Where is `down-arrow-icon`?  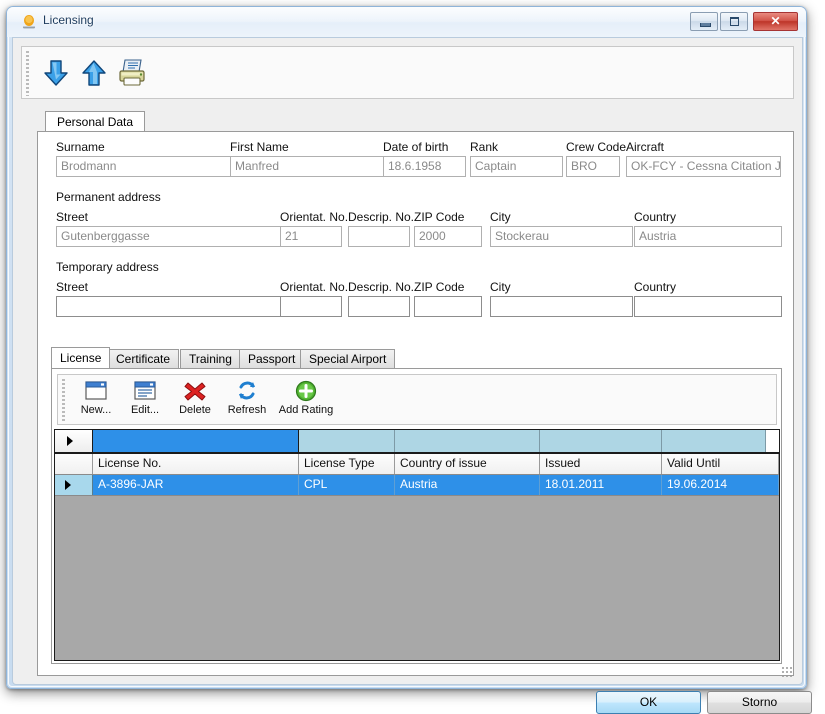 down-arrow-icon is located at coordinates (56, 73).